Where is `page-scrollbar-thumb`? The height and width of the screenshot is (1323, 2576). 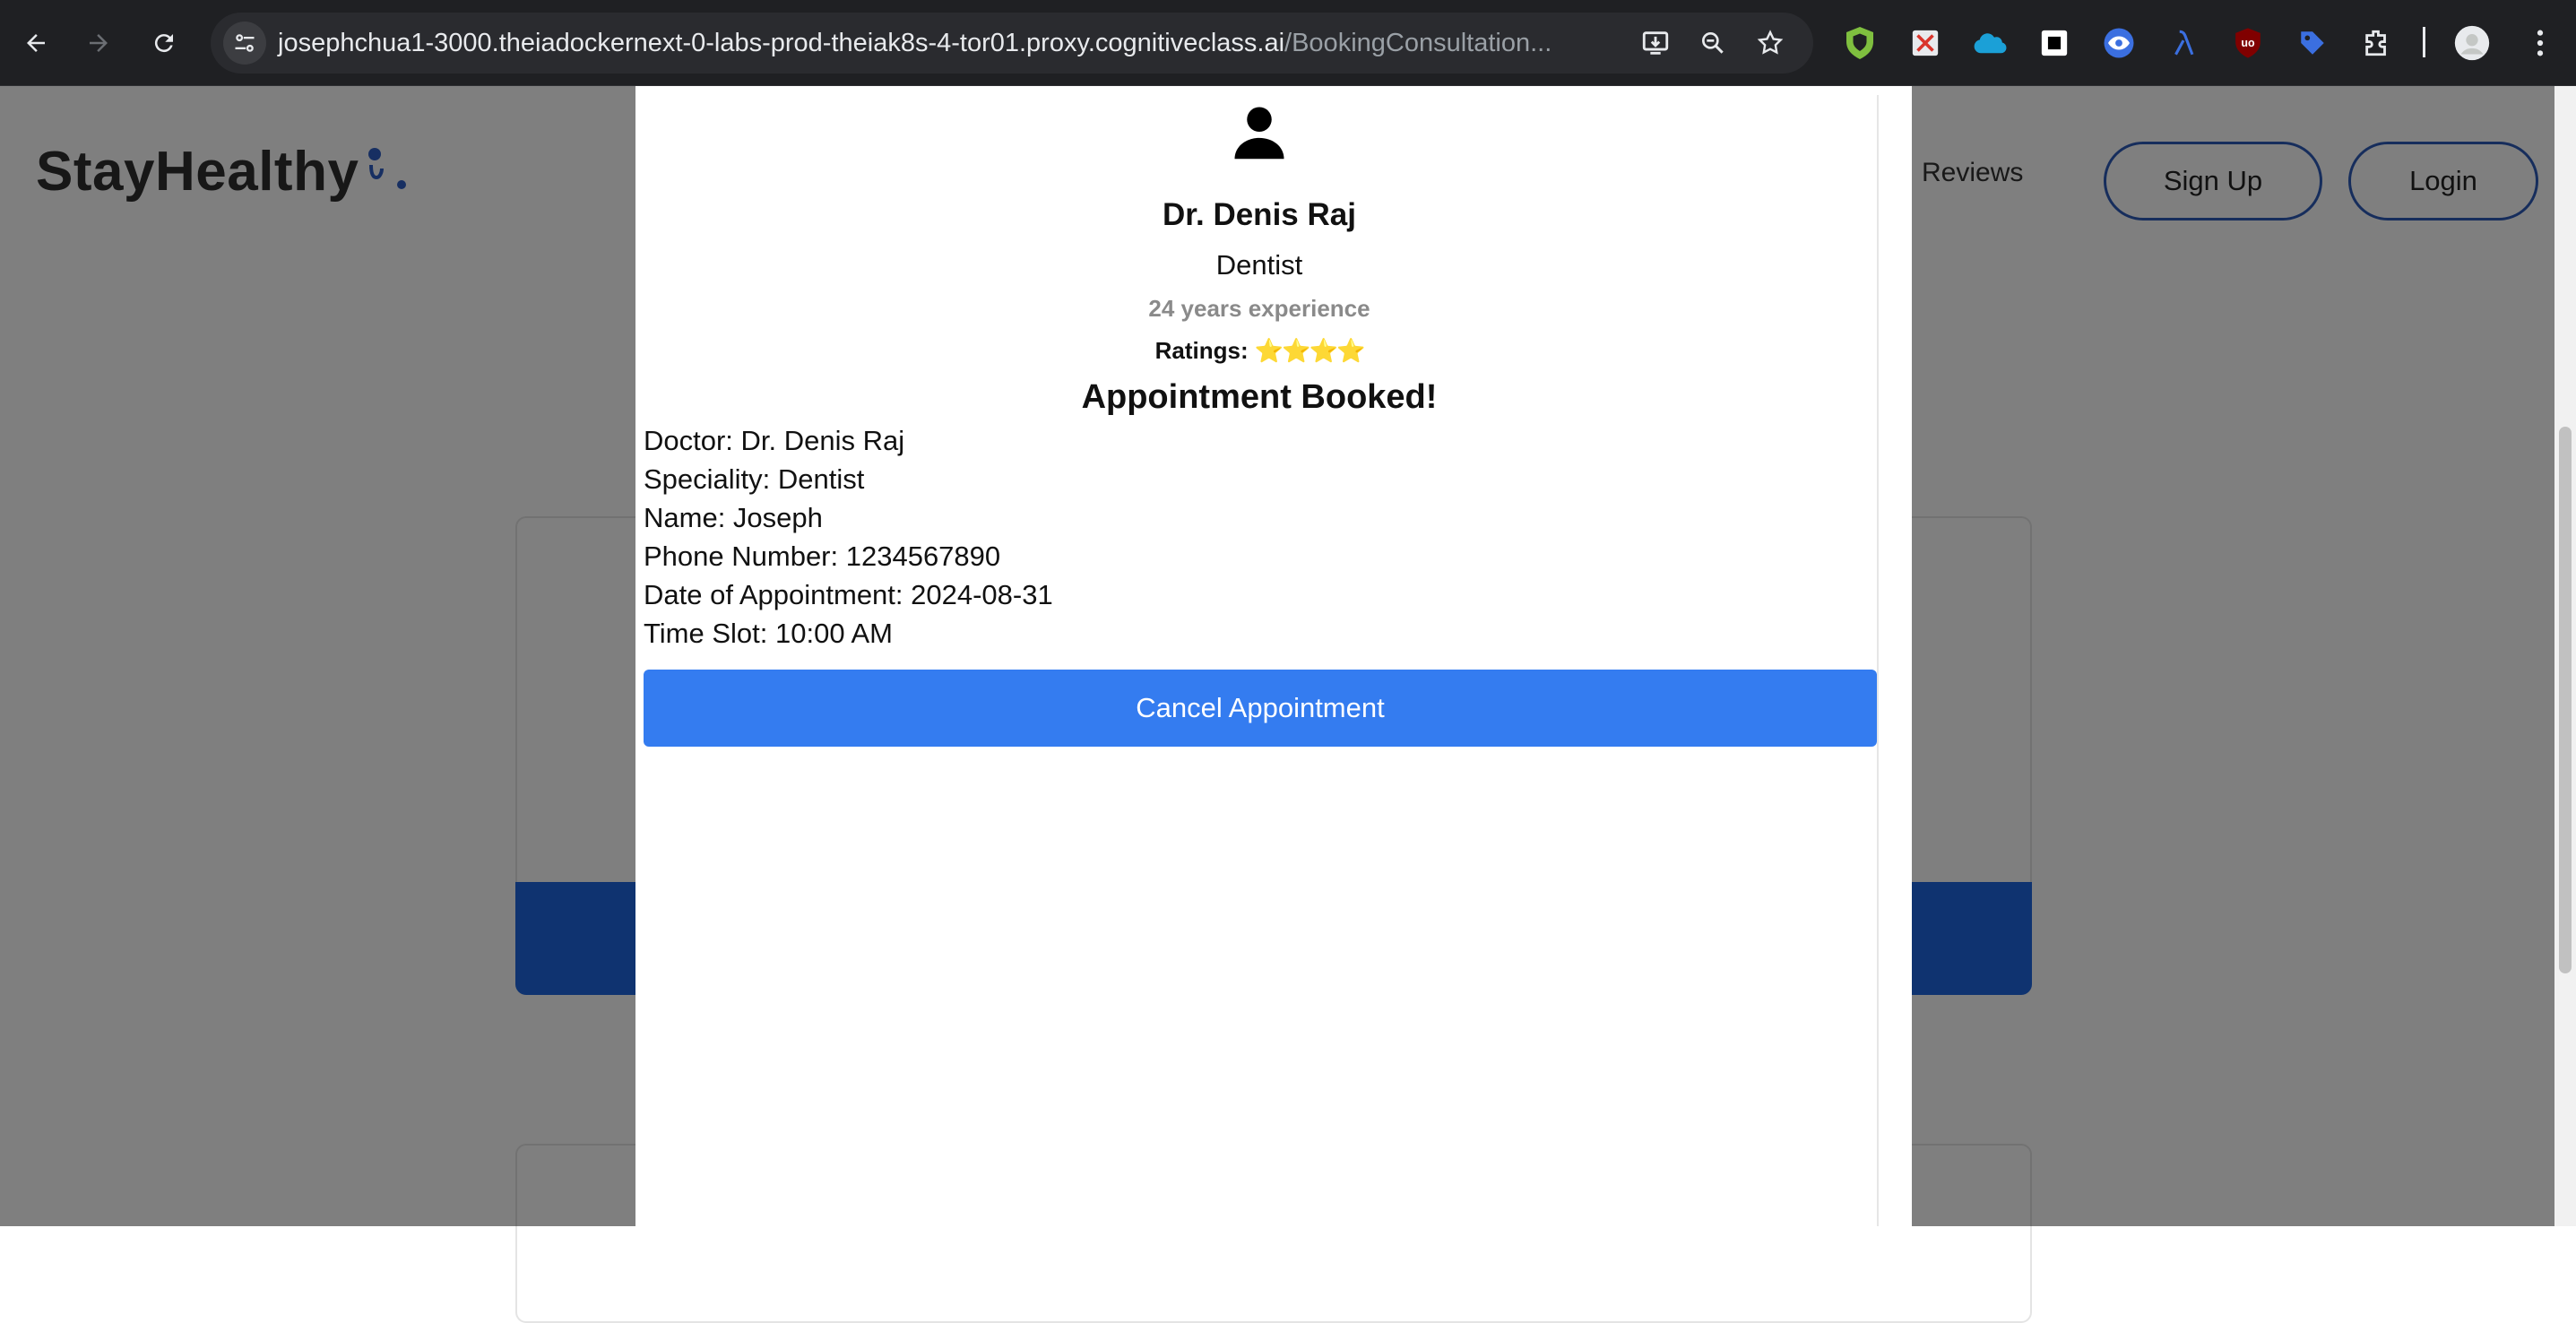 page-scrollbar-thumb is located at coordinates (2565, 700).